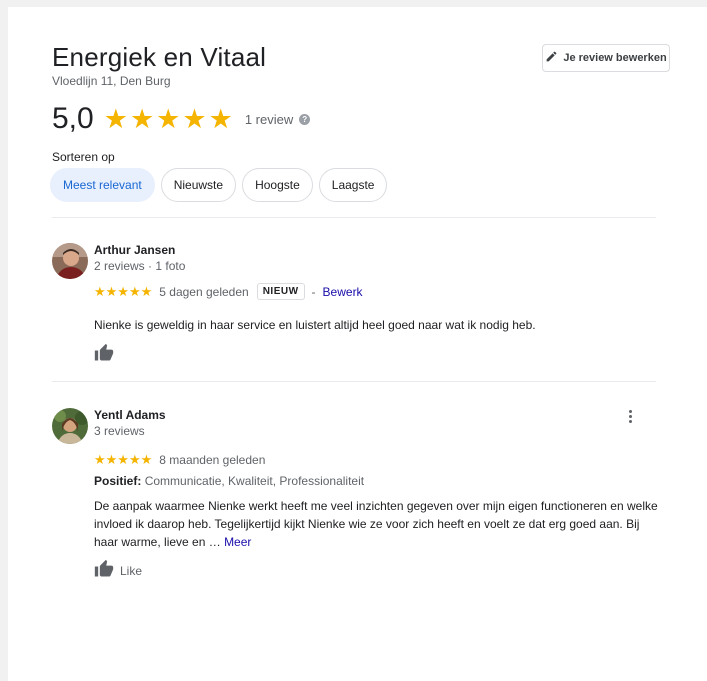 The image size is (707, 681). Describe the element at coordinates (134, 250) in the screenshot. I see `reviewer-name: Arthur Jansen` at that location.